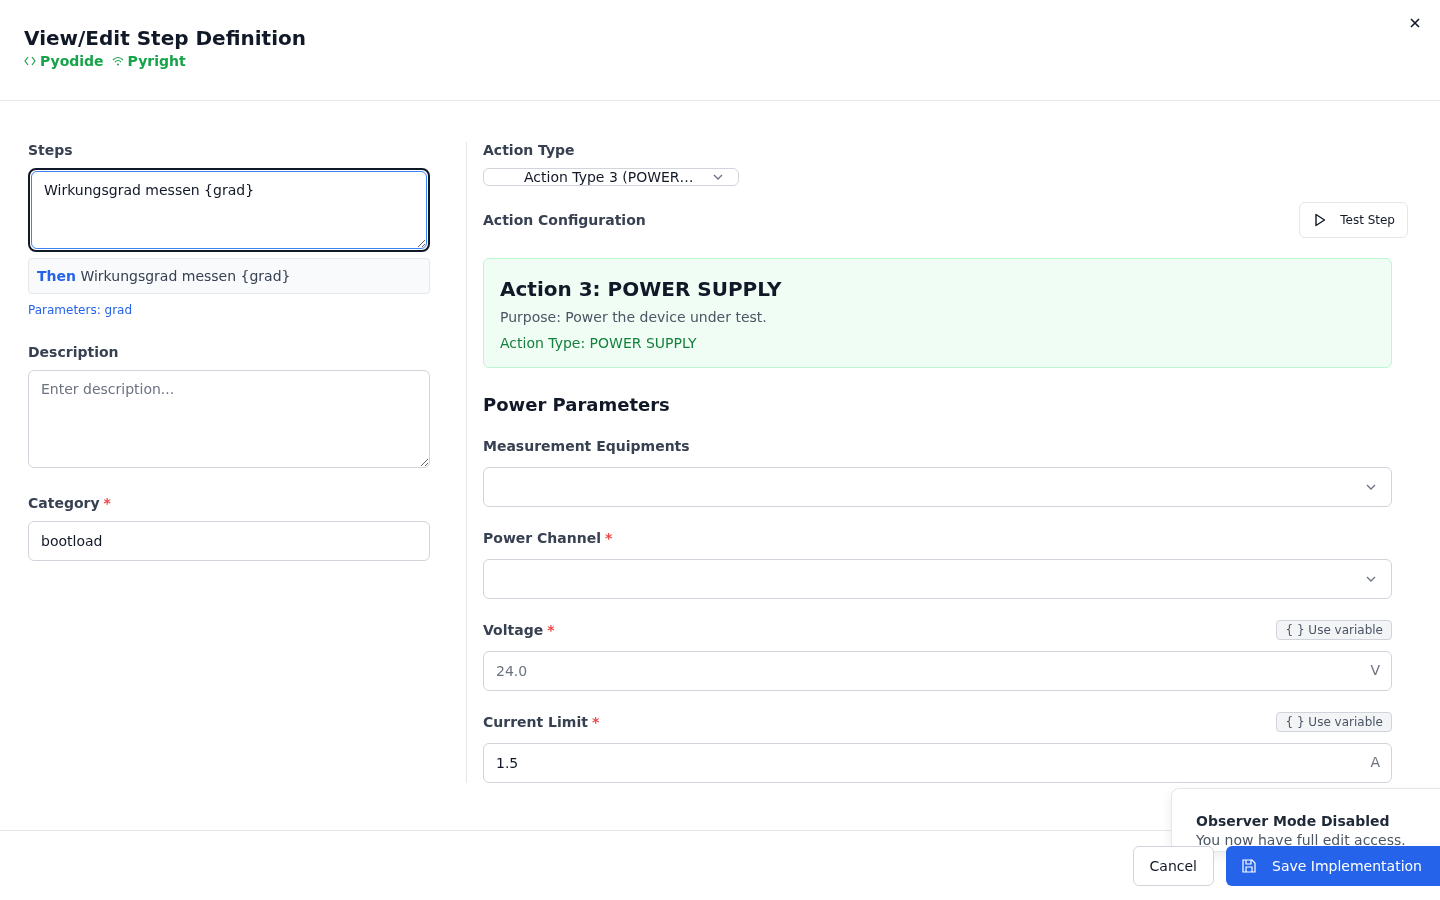  I want to click on card-title: Action 3: POWER SUPPLY, so click(641, 289).